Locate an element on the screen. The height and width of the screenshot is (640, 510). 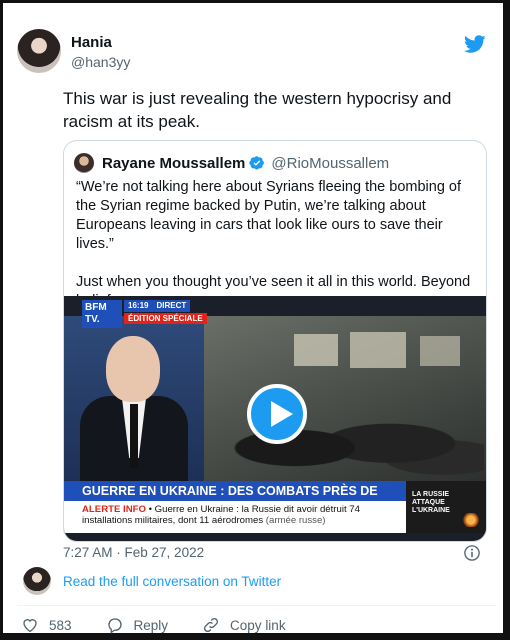
author-name: Hania is located at coordinates (91, 42).